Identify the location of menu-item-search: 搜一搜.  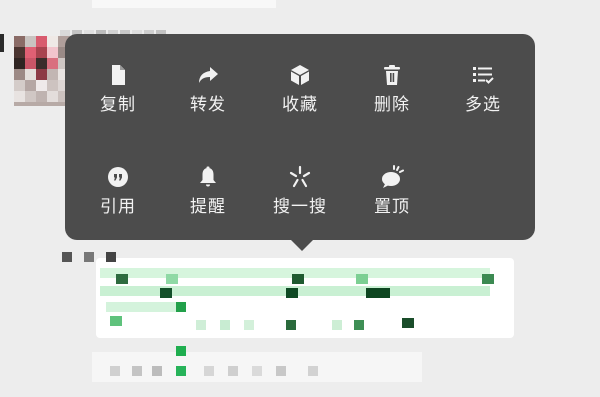
(300, 195).